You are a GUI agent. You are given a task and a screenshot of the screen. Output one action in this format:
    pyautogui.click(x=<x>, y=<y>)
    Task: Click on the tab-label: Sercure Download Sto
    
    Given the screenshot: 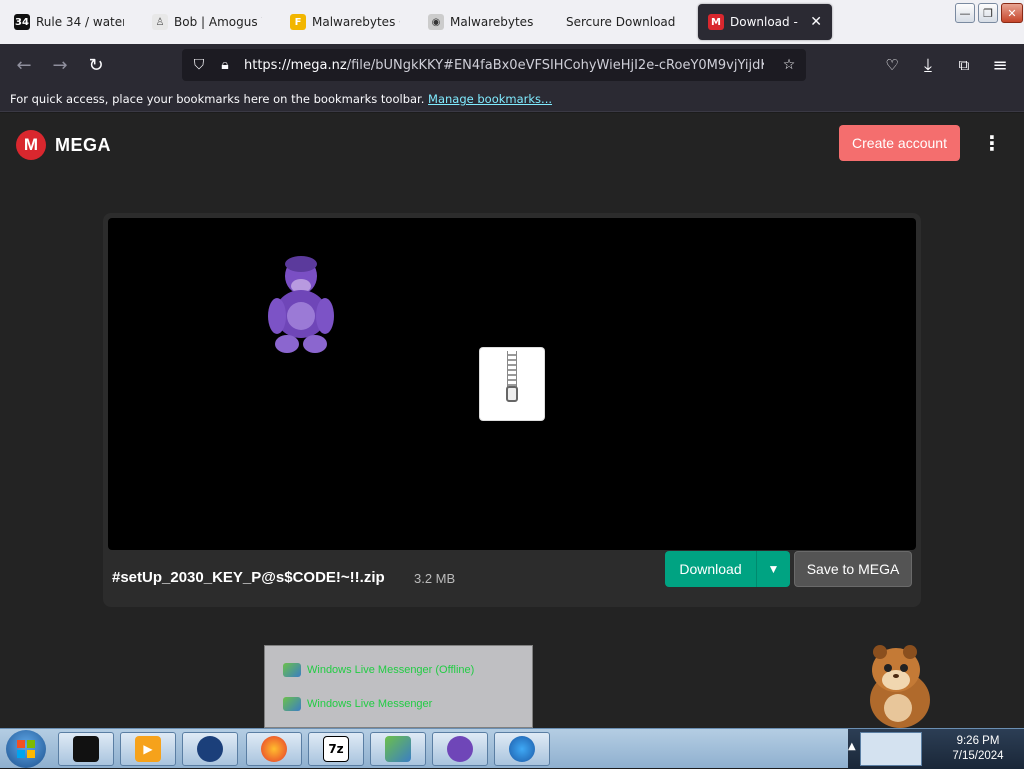 What is the action you would take?
    pyautogui.click(x=623, y=22)
    